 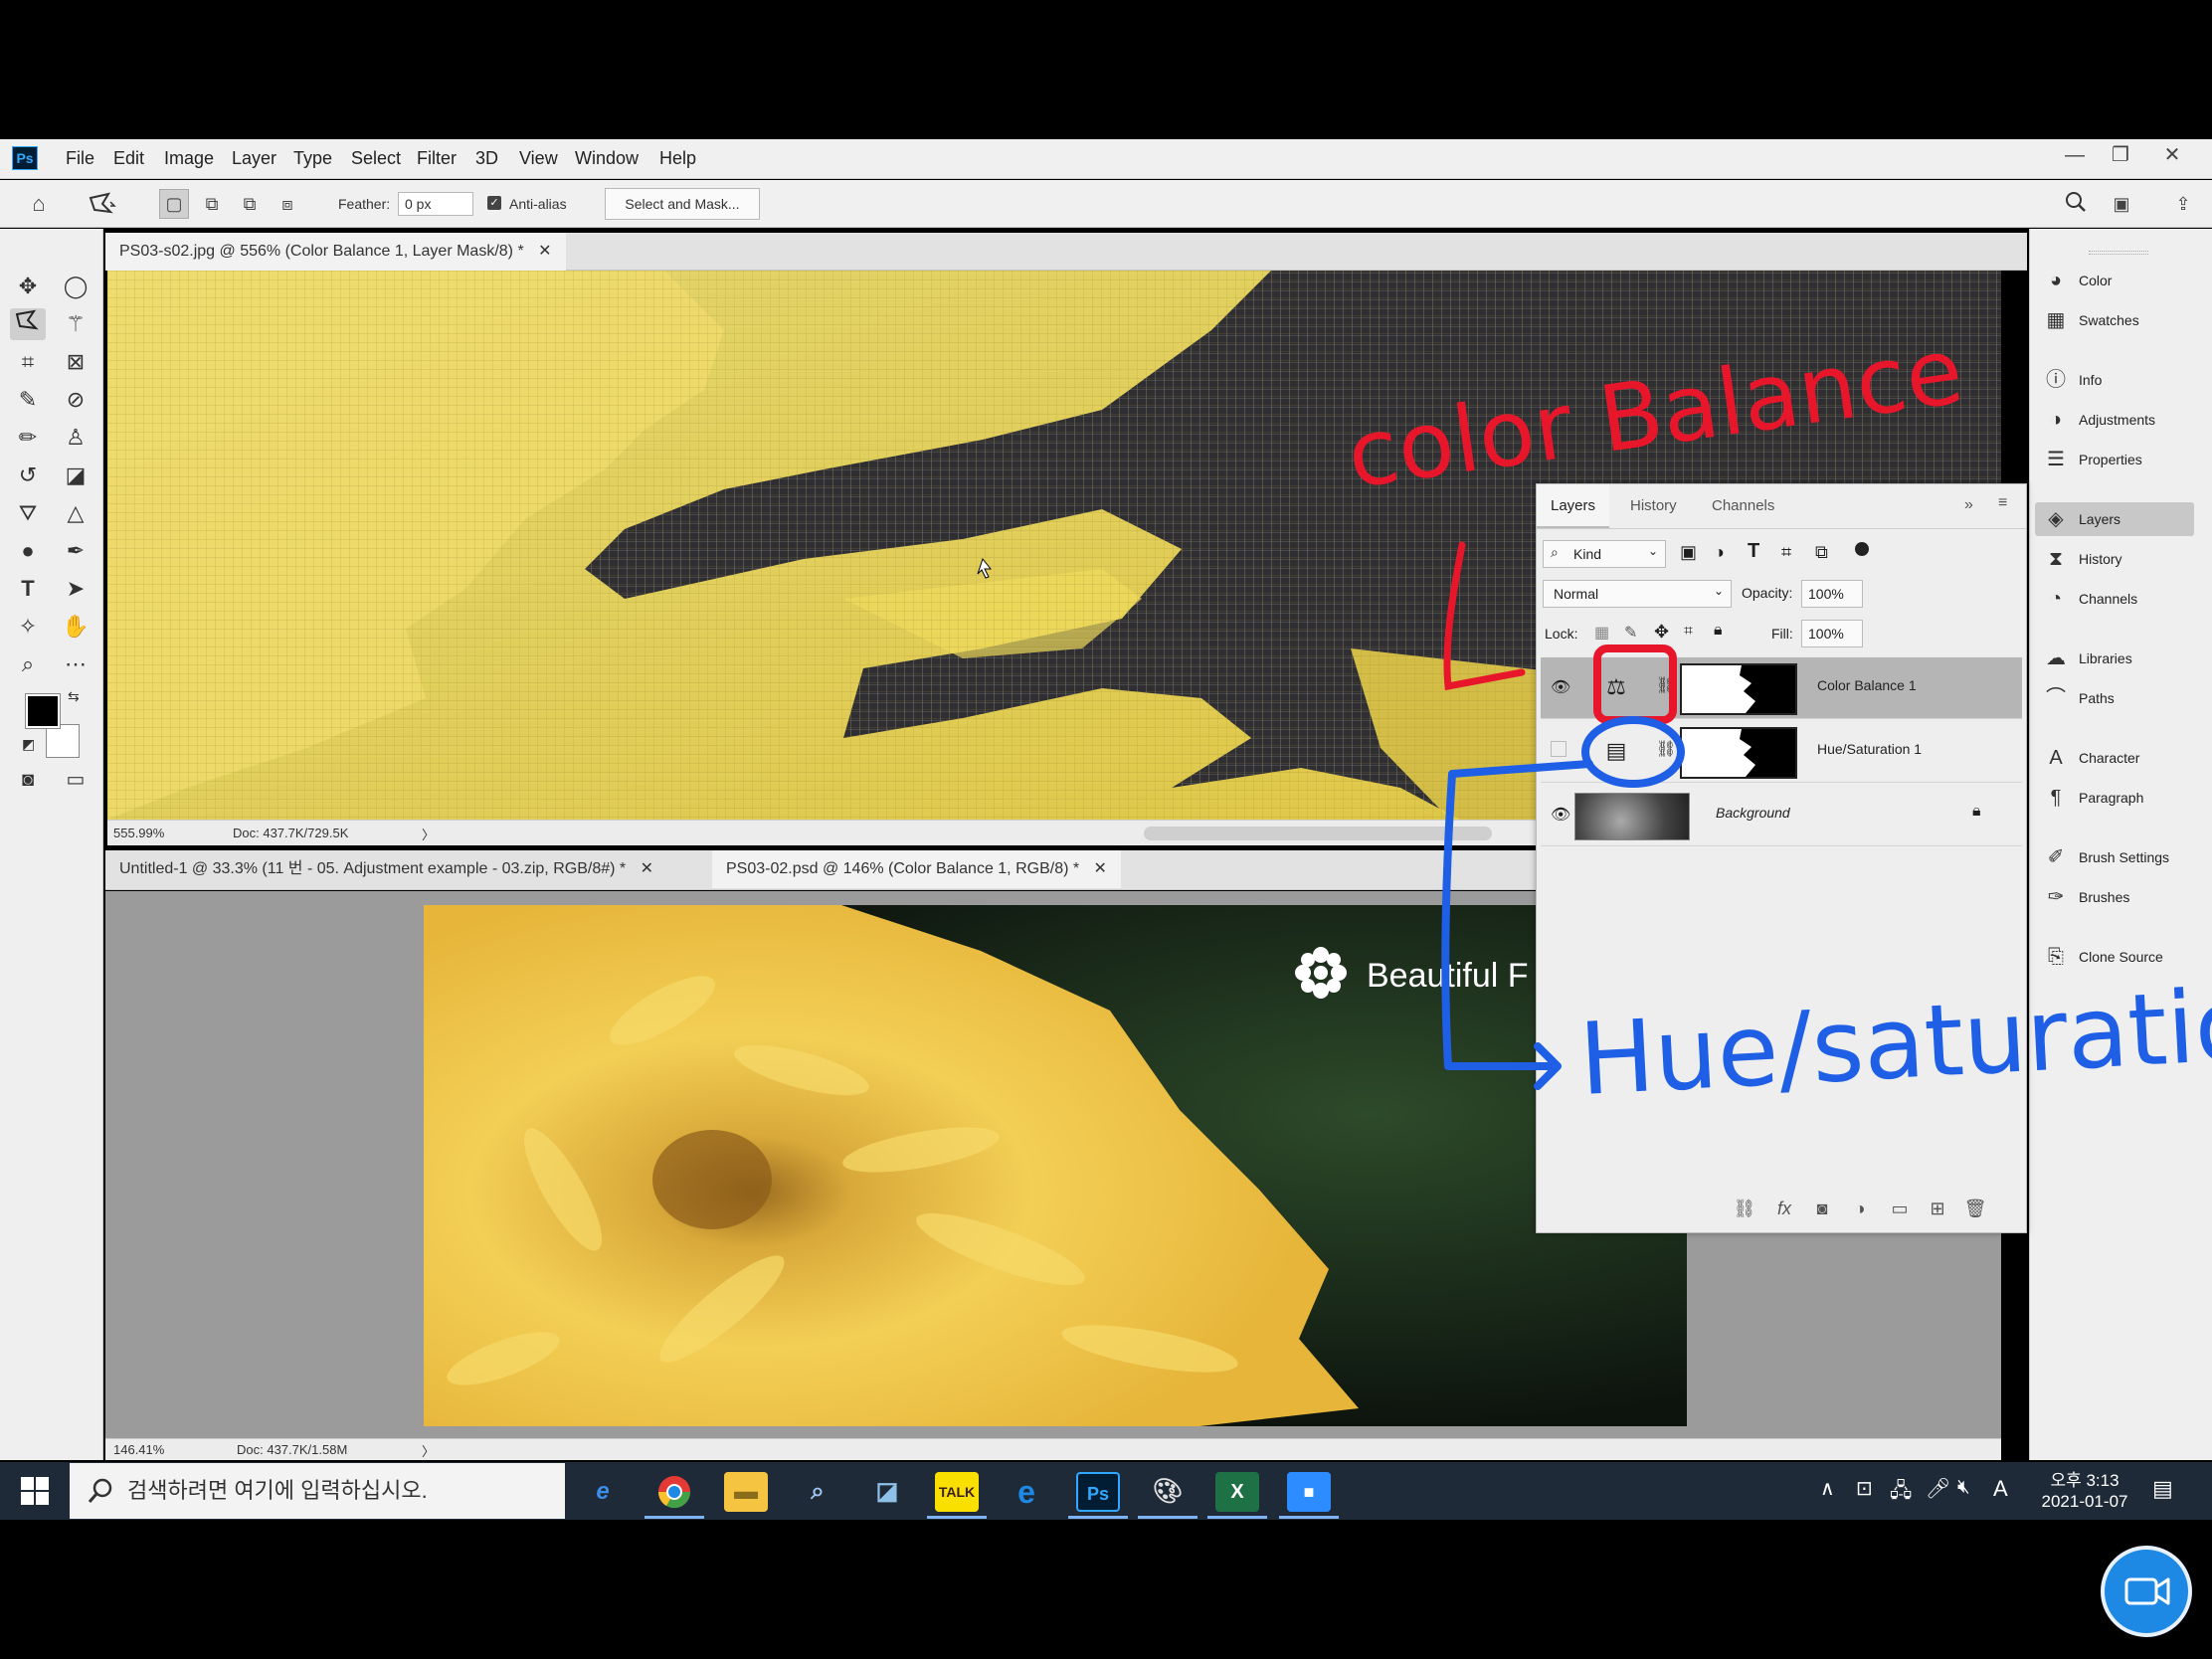 I want to click on taskbar-search-placeholder: 검색하려면 여기에 입력하십시오., so click(x=277, y=1490).